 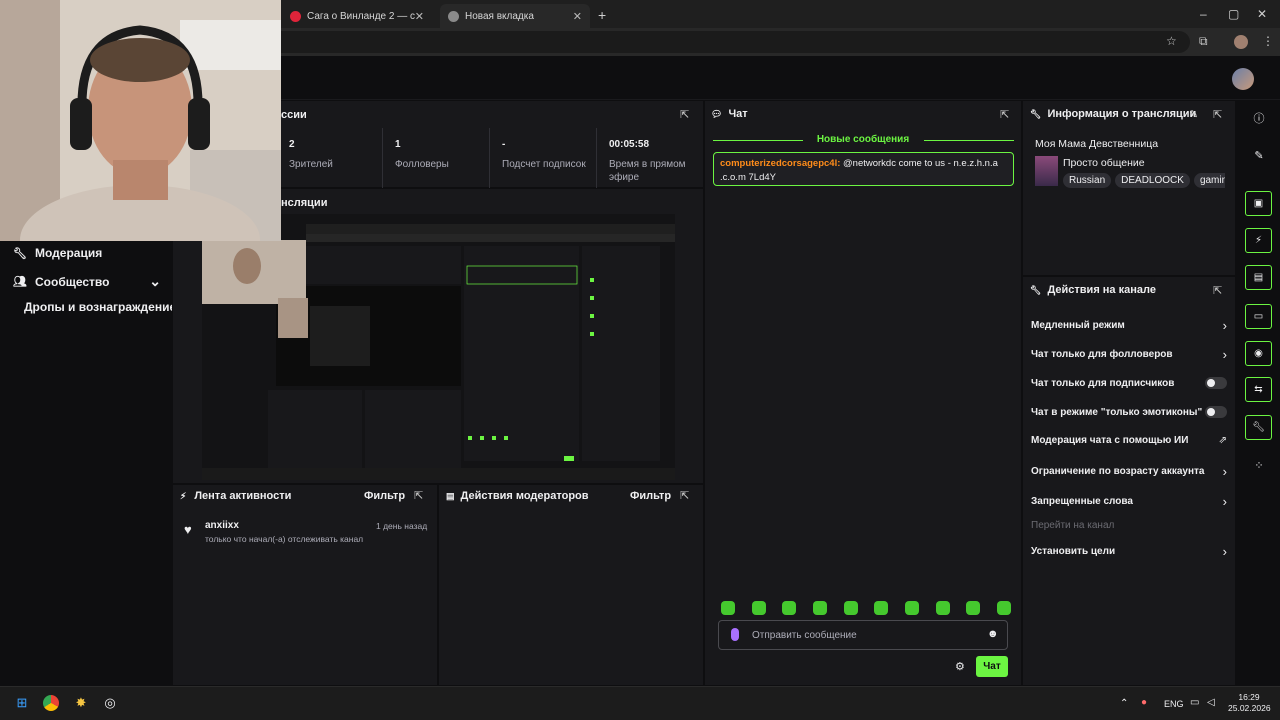 What do you see at coordinates (1104, 163) in the screenshot?
I see `stream-category: Просто общение` at bounding box center [1104, 163].